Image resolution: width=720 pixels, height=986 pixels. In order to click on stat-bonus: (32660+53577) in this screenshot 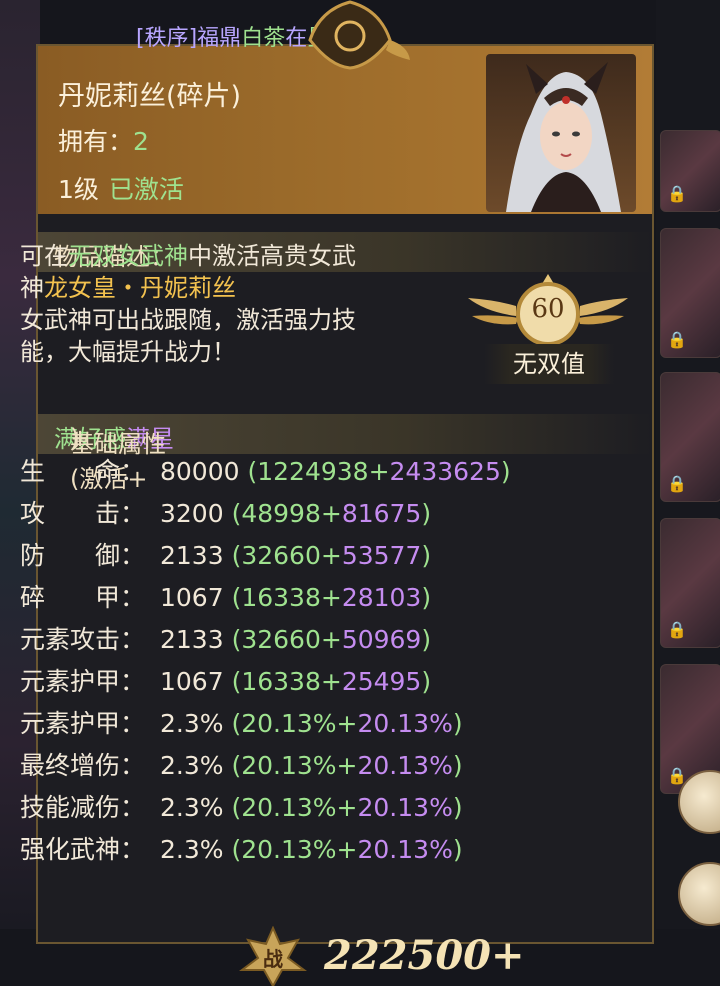, I will do `click(327, 555)`.